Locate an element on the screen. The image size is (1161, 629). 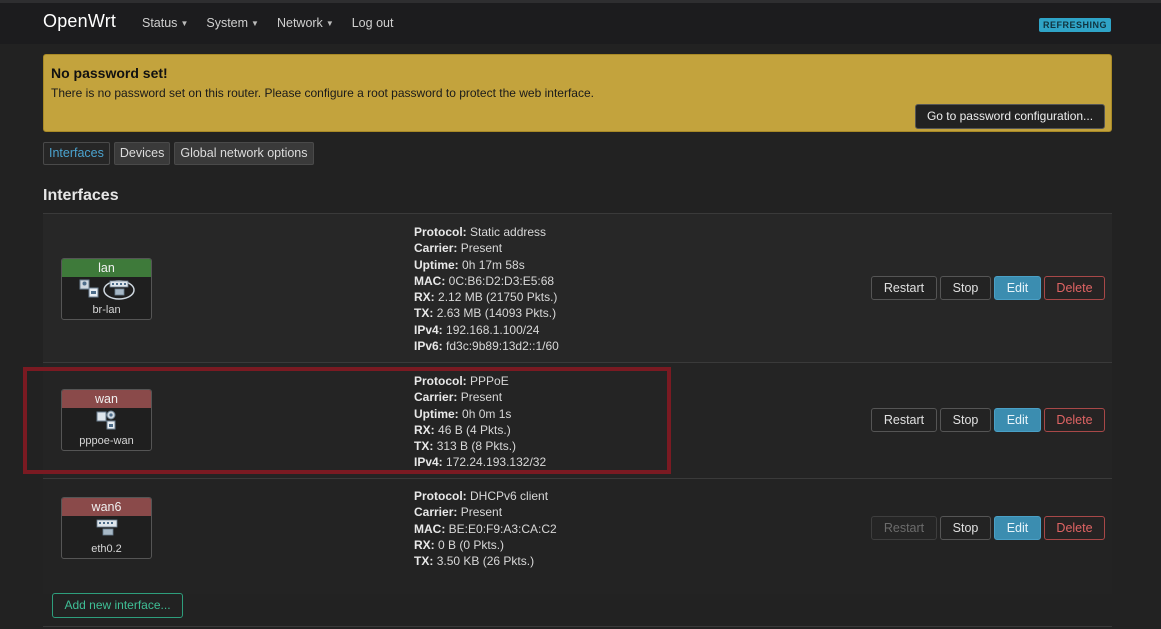
detail-protocol: Protocol: DHCPv6 client is located at coordinates (481, 496).